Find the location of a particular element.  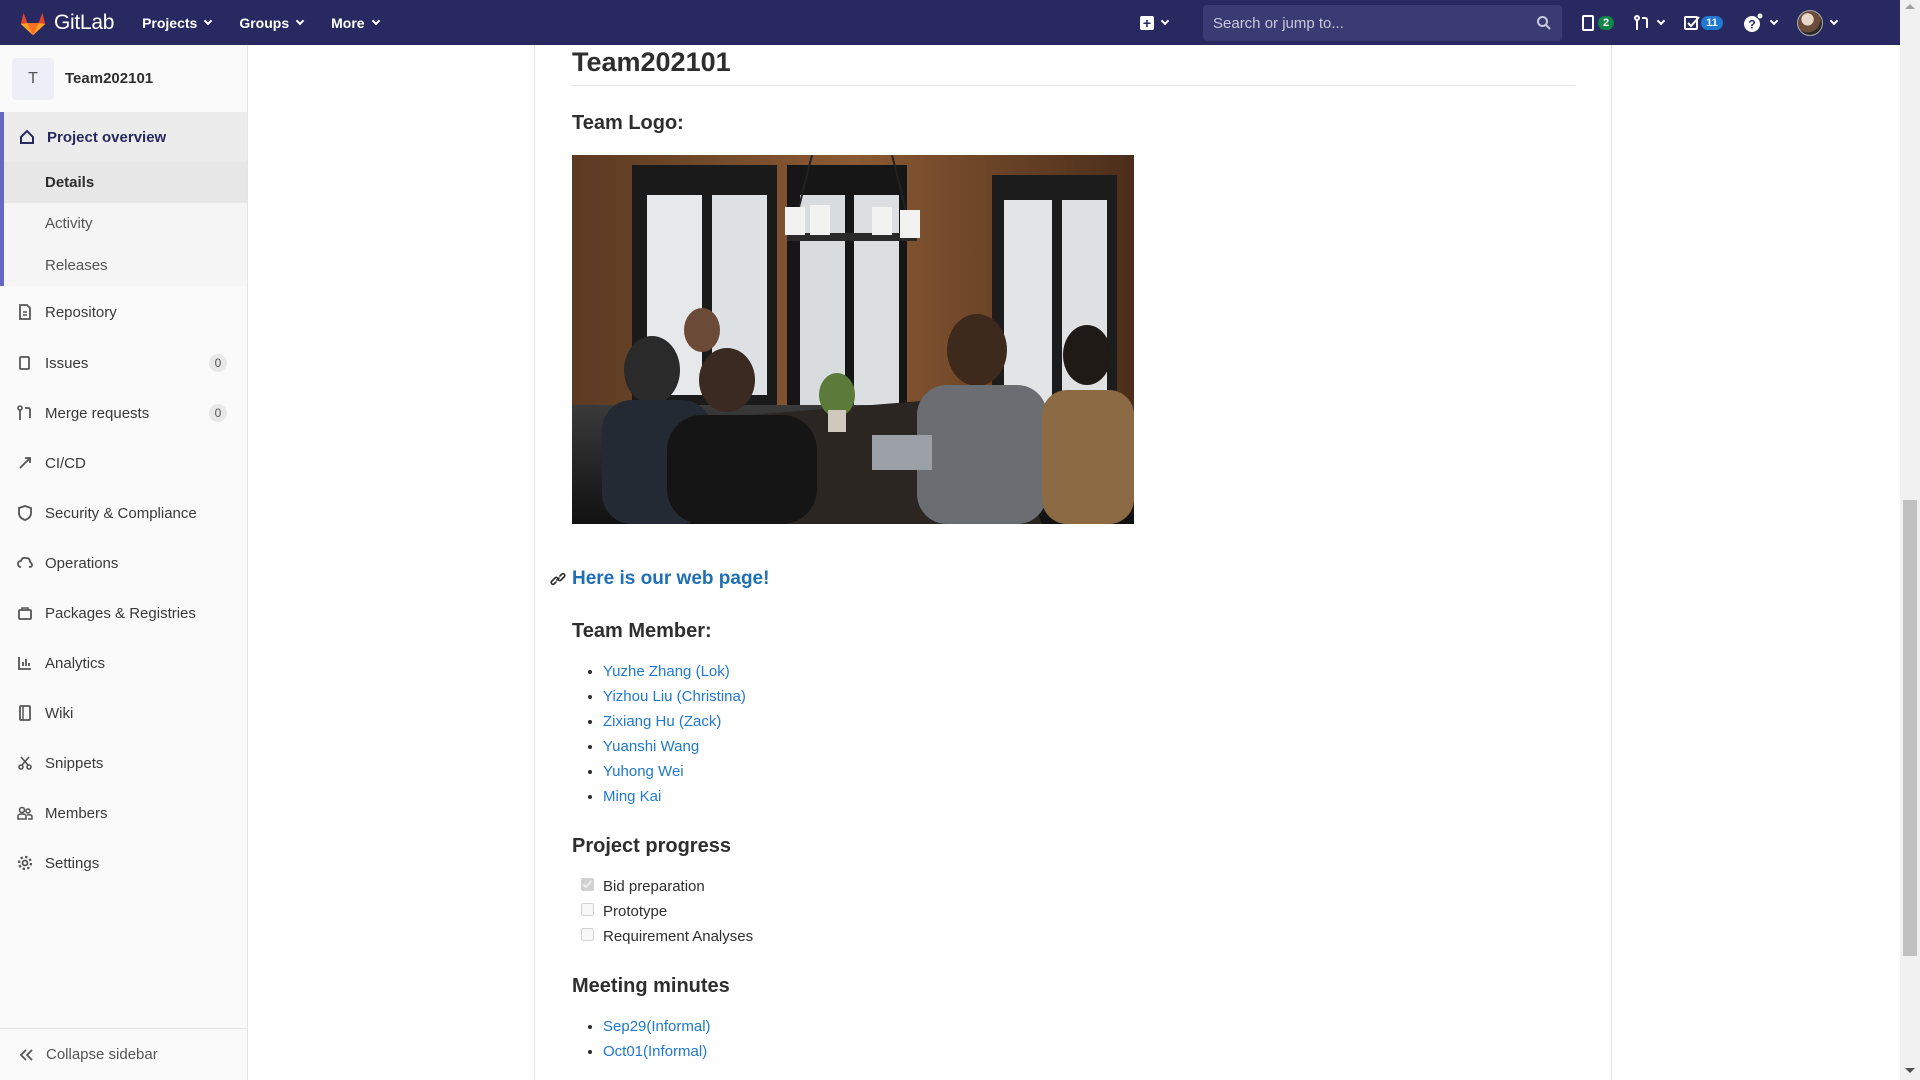

sidebar-subitem-label: Releases is located at coordinates (76, 265).